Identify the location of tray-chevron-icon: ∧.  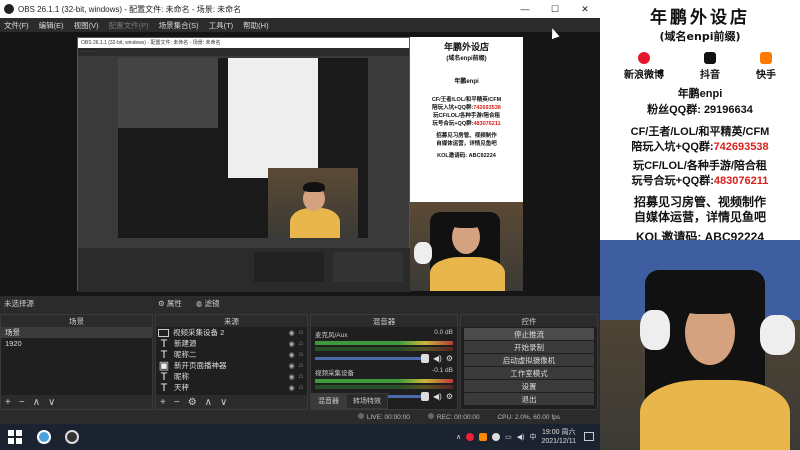
(458, 437).